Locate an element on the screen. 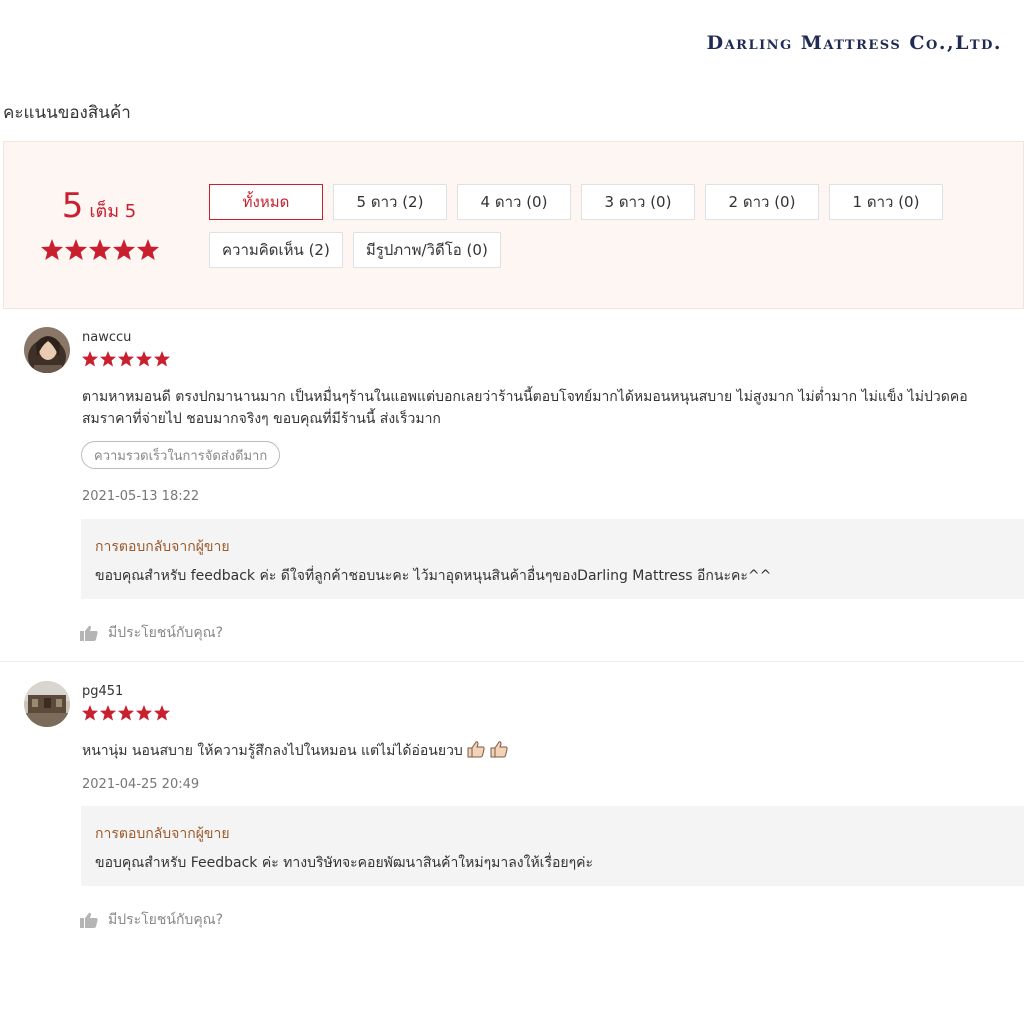  review-tag: ความรวดเร็วในการจัดส่งดีมาก is located at coordinates (181, 455).